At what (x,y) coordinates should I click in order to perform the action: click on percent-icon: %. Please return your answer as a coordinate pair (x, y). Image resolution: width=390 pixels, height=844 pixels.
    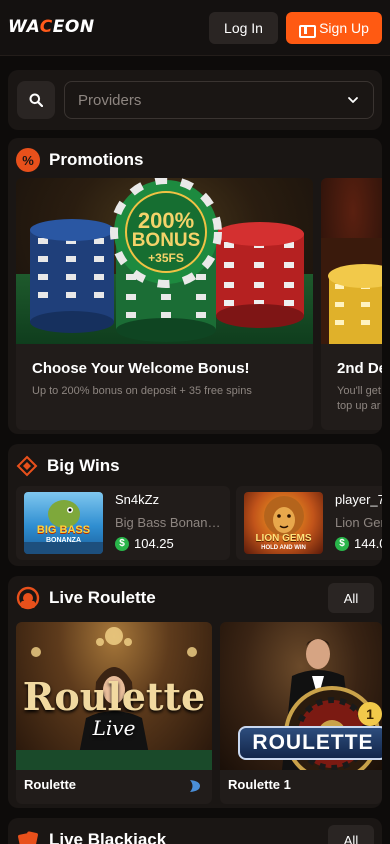
    Looking at the image, I should click on (28, 160).